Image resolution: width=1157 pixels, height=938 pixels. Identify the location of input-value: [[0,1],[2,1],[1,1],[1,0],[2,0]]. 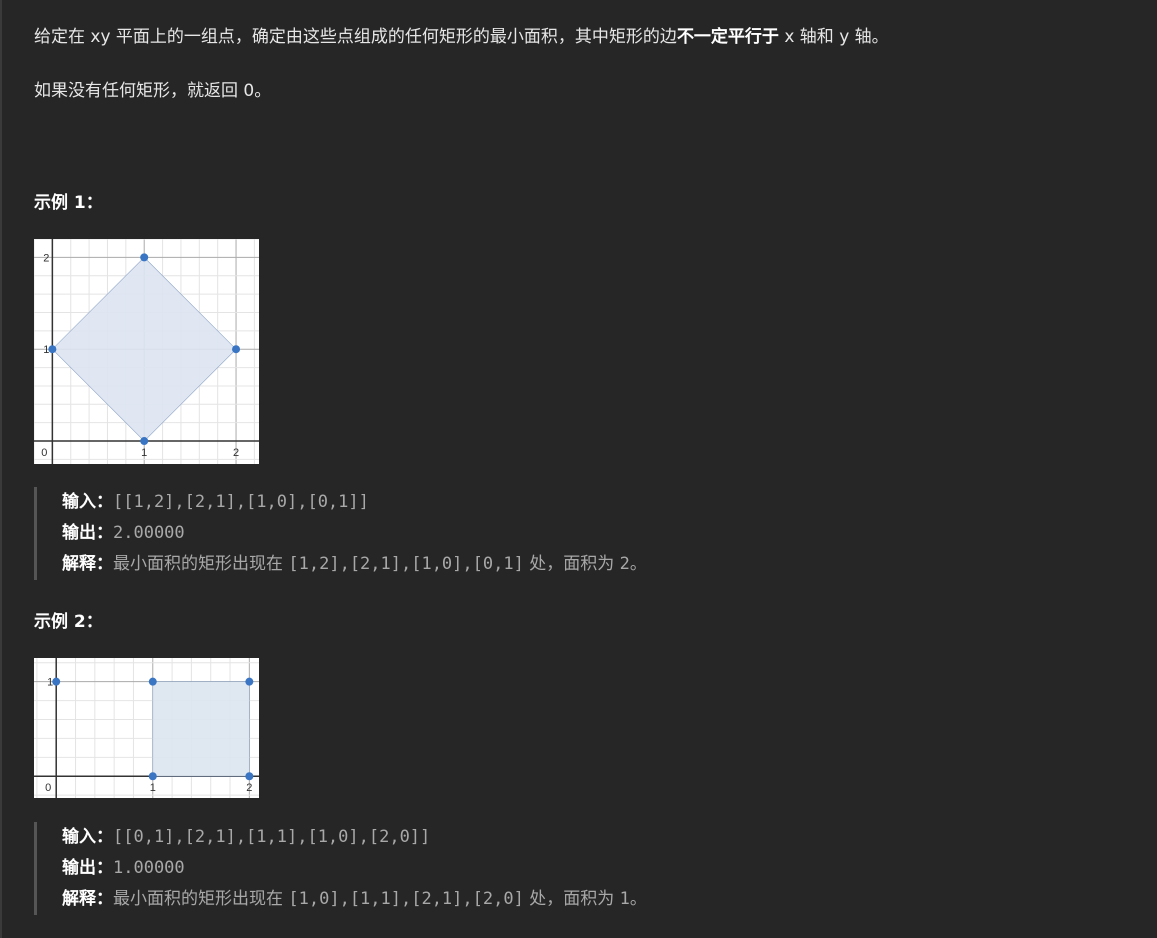
(272, 837).